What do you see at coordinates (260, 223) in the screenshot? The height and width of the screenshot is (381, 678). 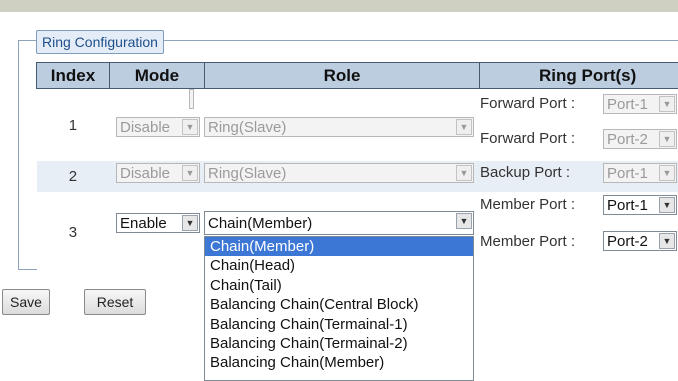 I see `role-select-value: Chain(Member)` at bounding box center [260, 223].